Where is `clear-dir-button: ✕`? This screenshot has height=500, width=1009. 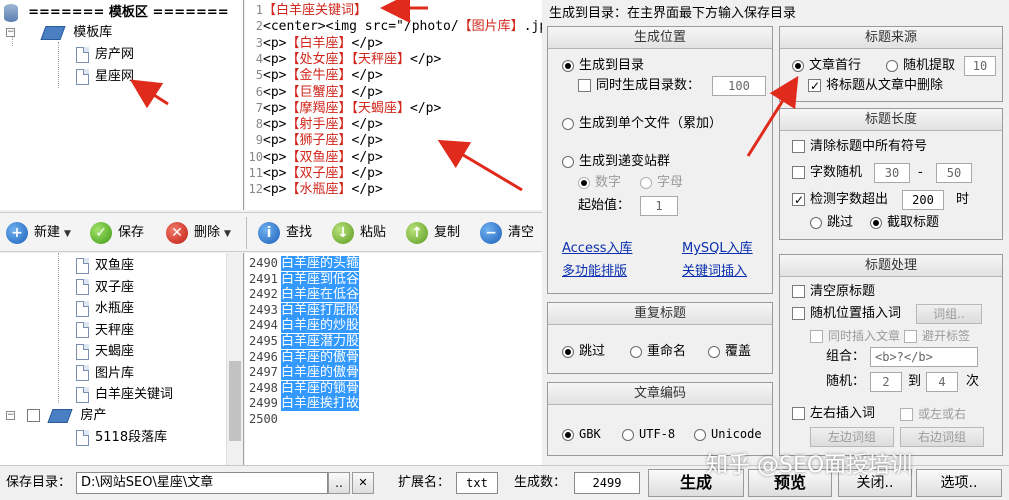
clear-dir-button: ✕ is located at coordinates (363, 483).